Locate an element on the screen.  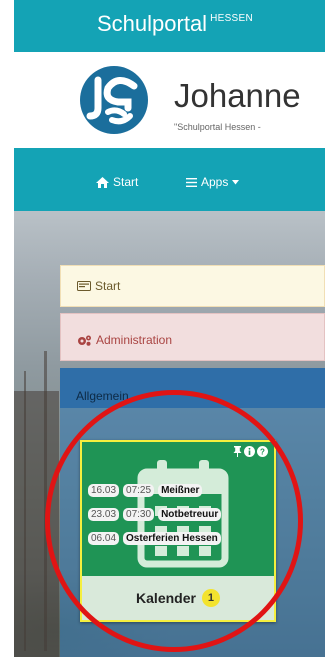
brand-bar: Schulportal HESSEN is located at coordinates (169, 26).